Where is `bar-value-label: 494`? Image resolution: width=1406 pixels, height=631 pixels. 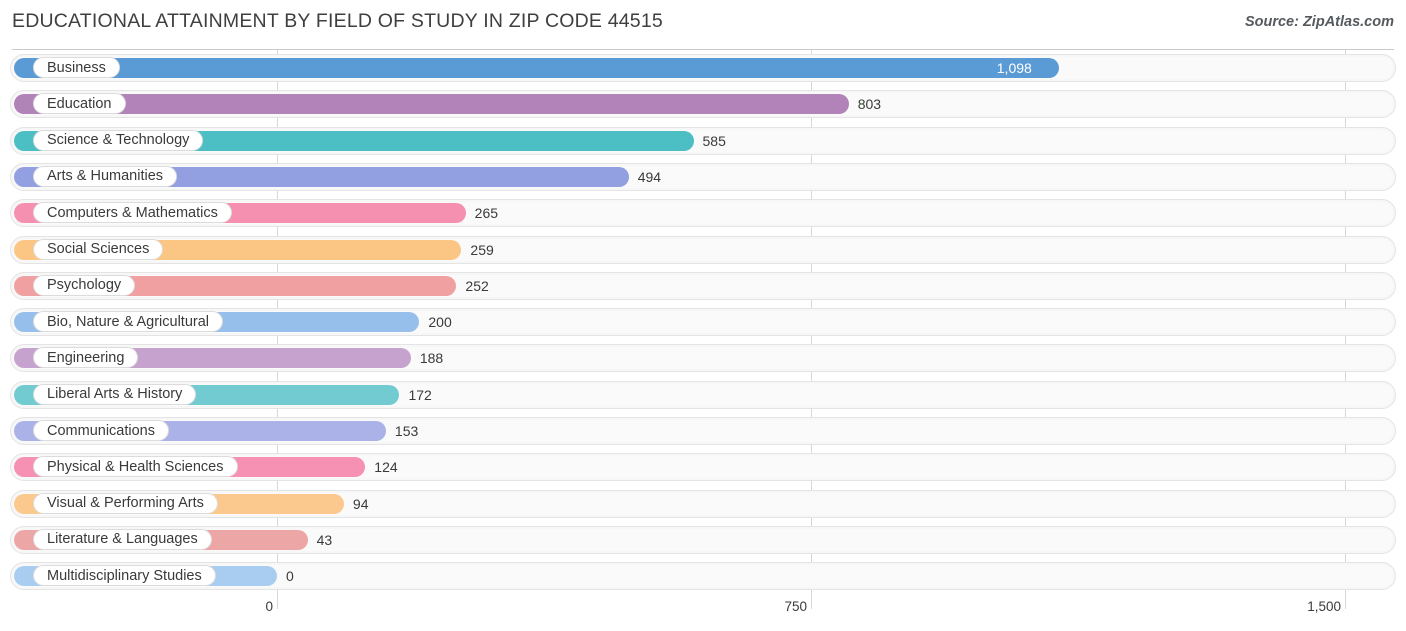
bar-value-label: 494 is located at coordinates (649, 176).